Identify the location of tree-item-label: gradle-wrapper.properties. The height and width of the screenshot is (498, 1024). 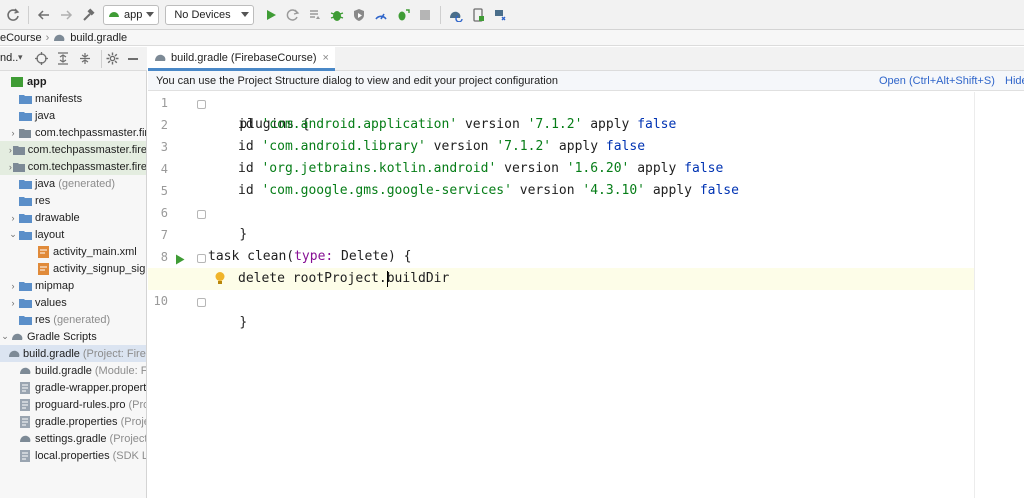
(91, 387).